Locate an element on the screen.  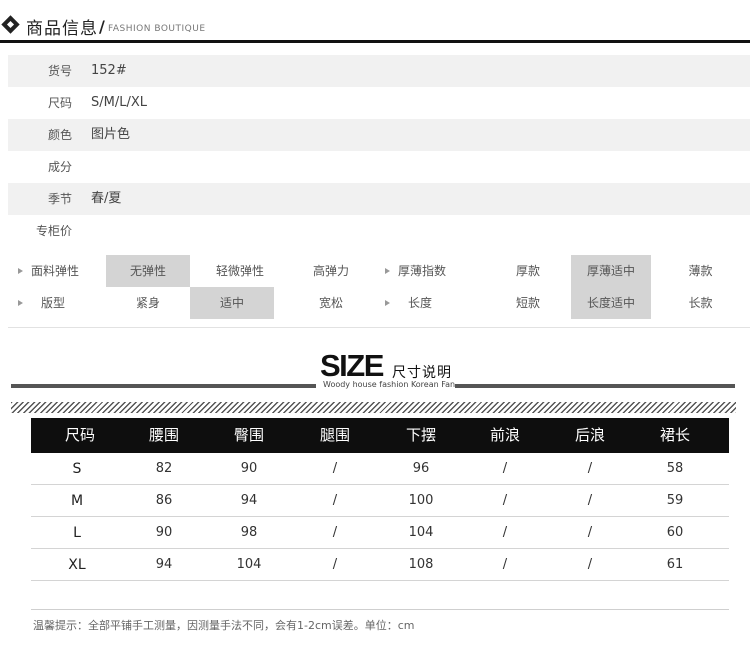
info-label: 颜色 is located at coordinates (59, 135).